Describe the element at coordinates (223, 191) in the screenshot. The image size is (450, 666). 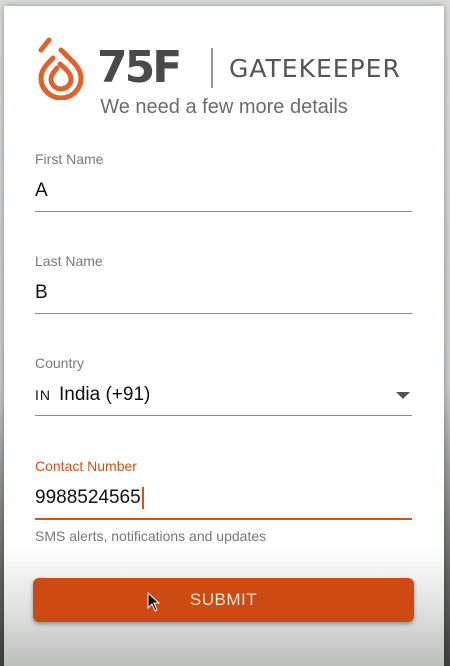
I see `first-name-input: A` at that location.